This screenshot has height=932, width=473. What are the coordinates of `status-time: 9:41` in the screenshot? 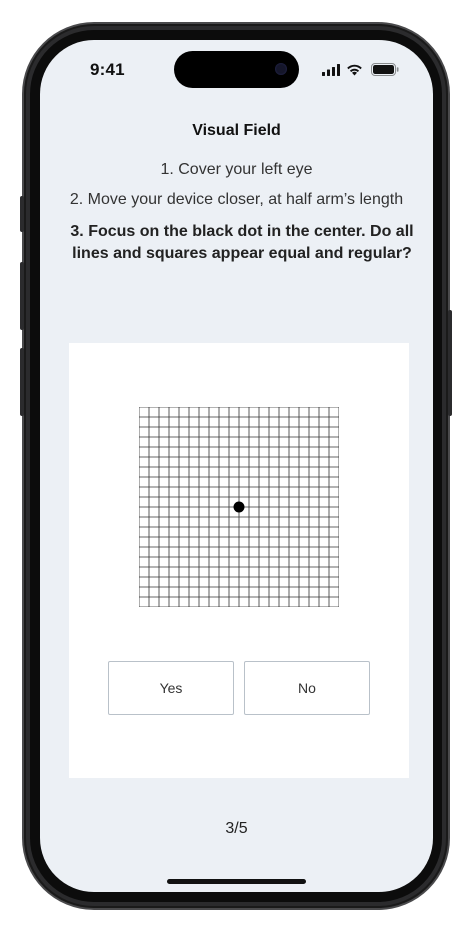 It's located at (107, 69).